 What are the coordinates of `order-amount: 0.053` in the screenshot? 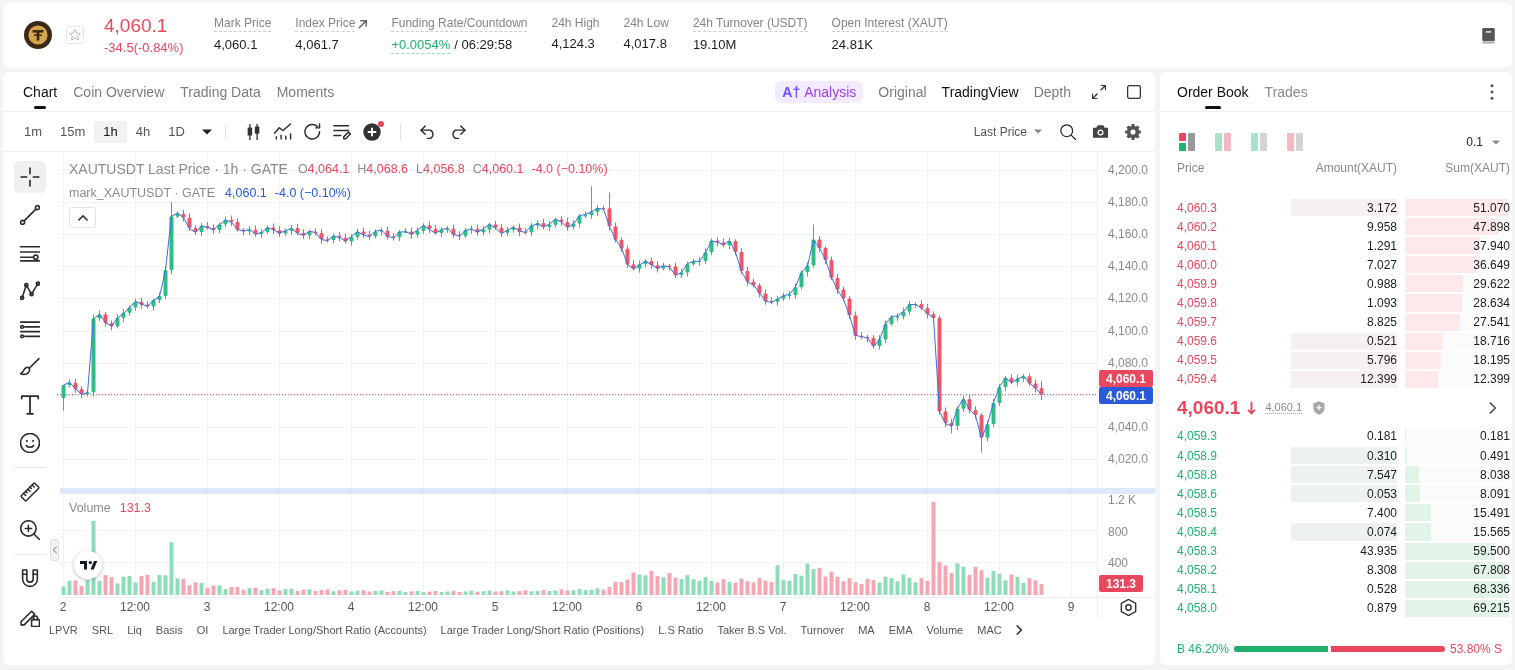 It's located at (1381, 493).